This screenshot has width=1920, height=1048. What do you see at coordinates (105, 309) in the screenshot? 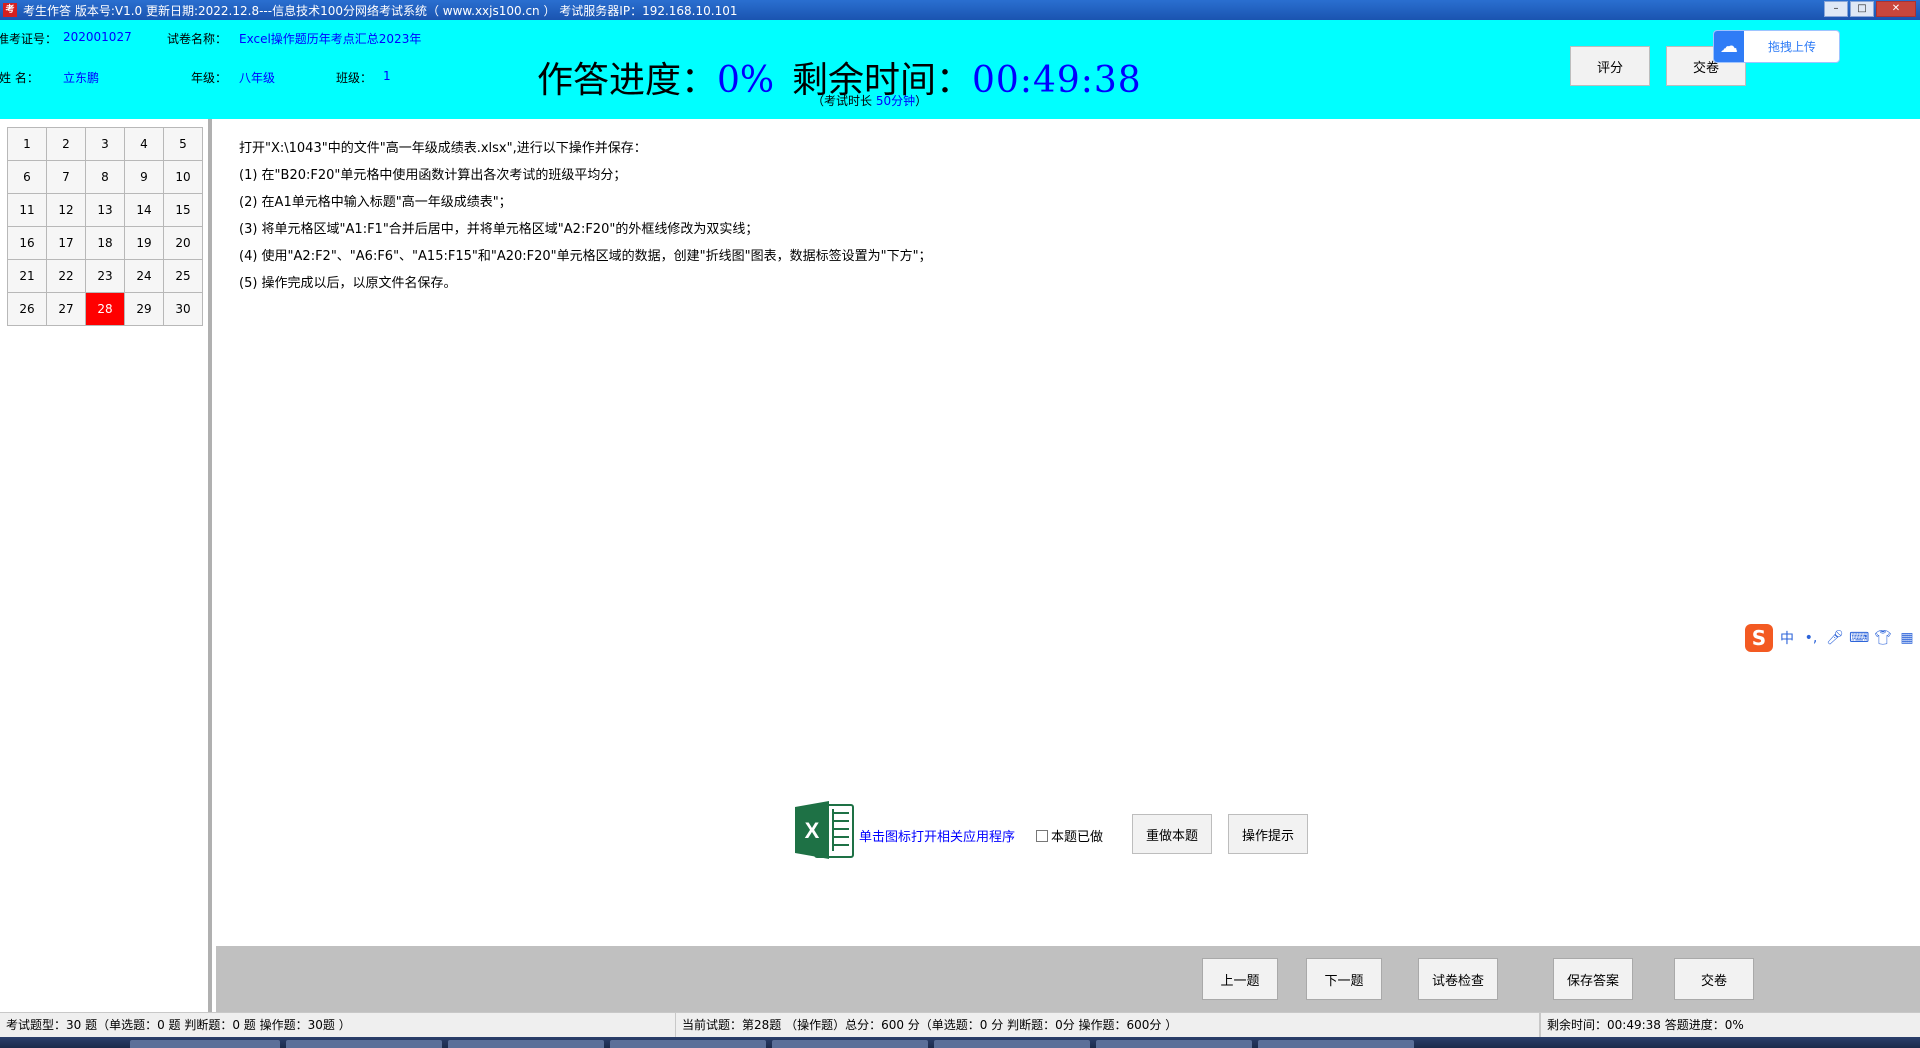
I see `question-number-28: 28` at bounding box center [105, 309].